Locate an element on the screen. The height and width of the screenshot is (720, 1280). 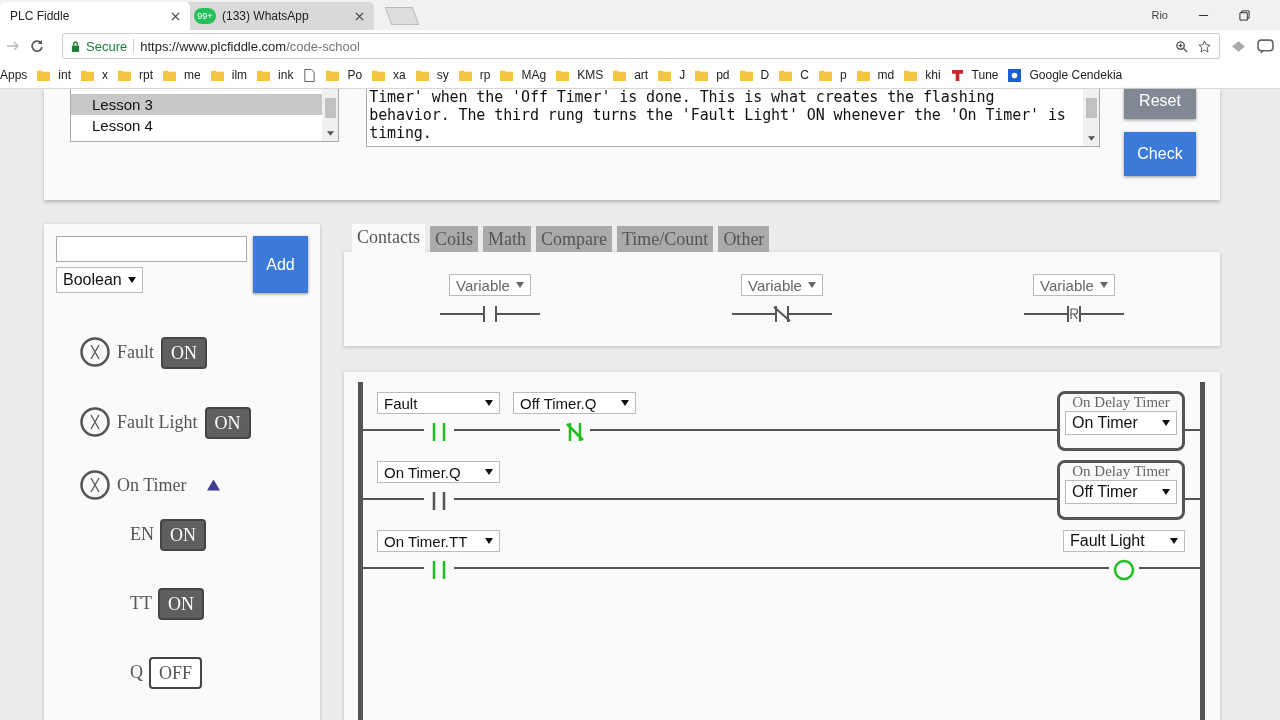
variable-select: Off Timer is located at coordinates (1121, 492).